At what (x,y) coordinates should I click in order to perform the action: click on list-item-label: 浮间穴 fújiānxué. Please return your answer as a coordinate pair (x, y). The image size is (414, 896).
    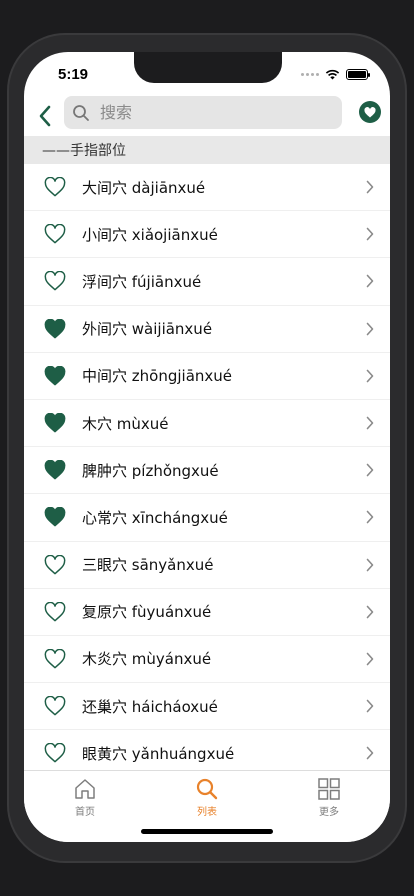
    Looking at the image, I should click on (142, 281).